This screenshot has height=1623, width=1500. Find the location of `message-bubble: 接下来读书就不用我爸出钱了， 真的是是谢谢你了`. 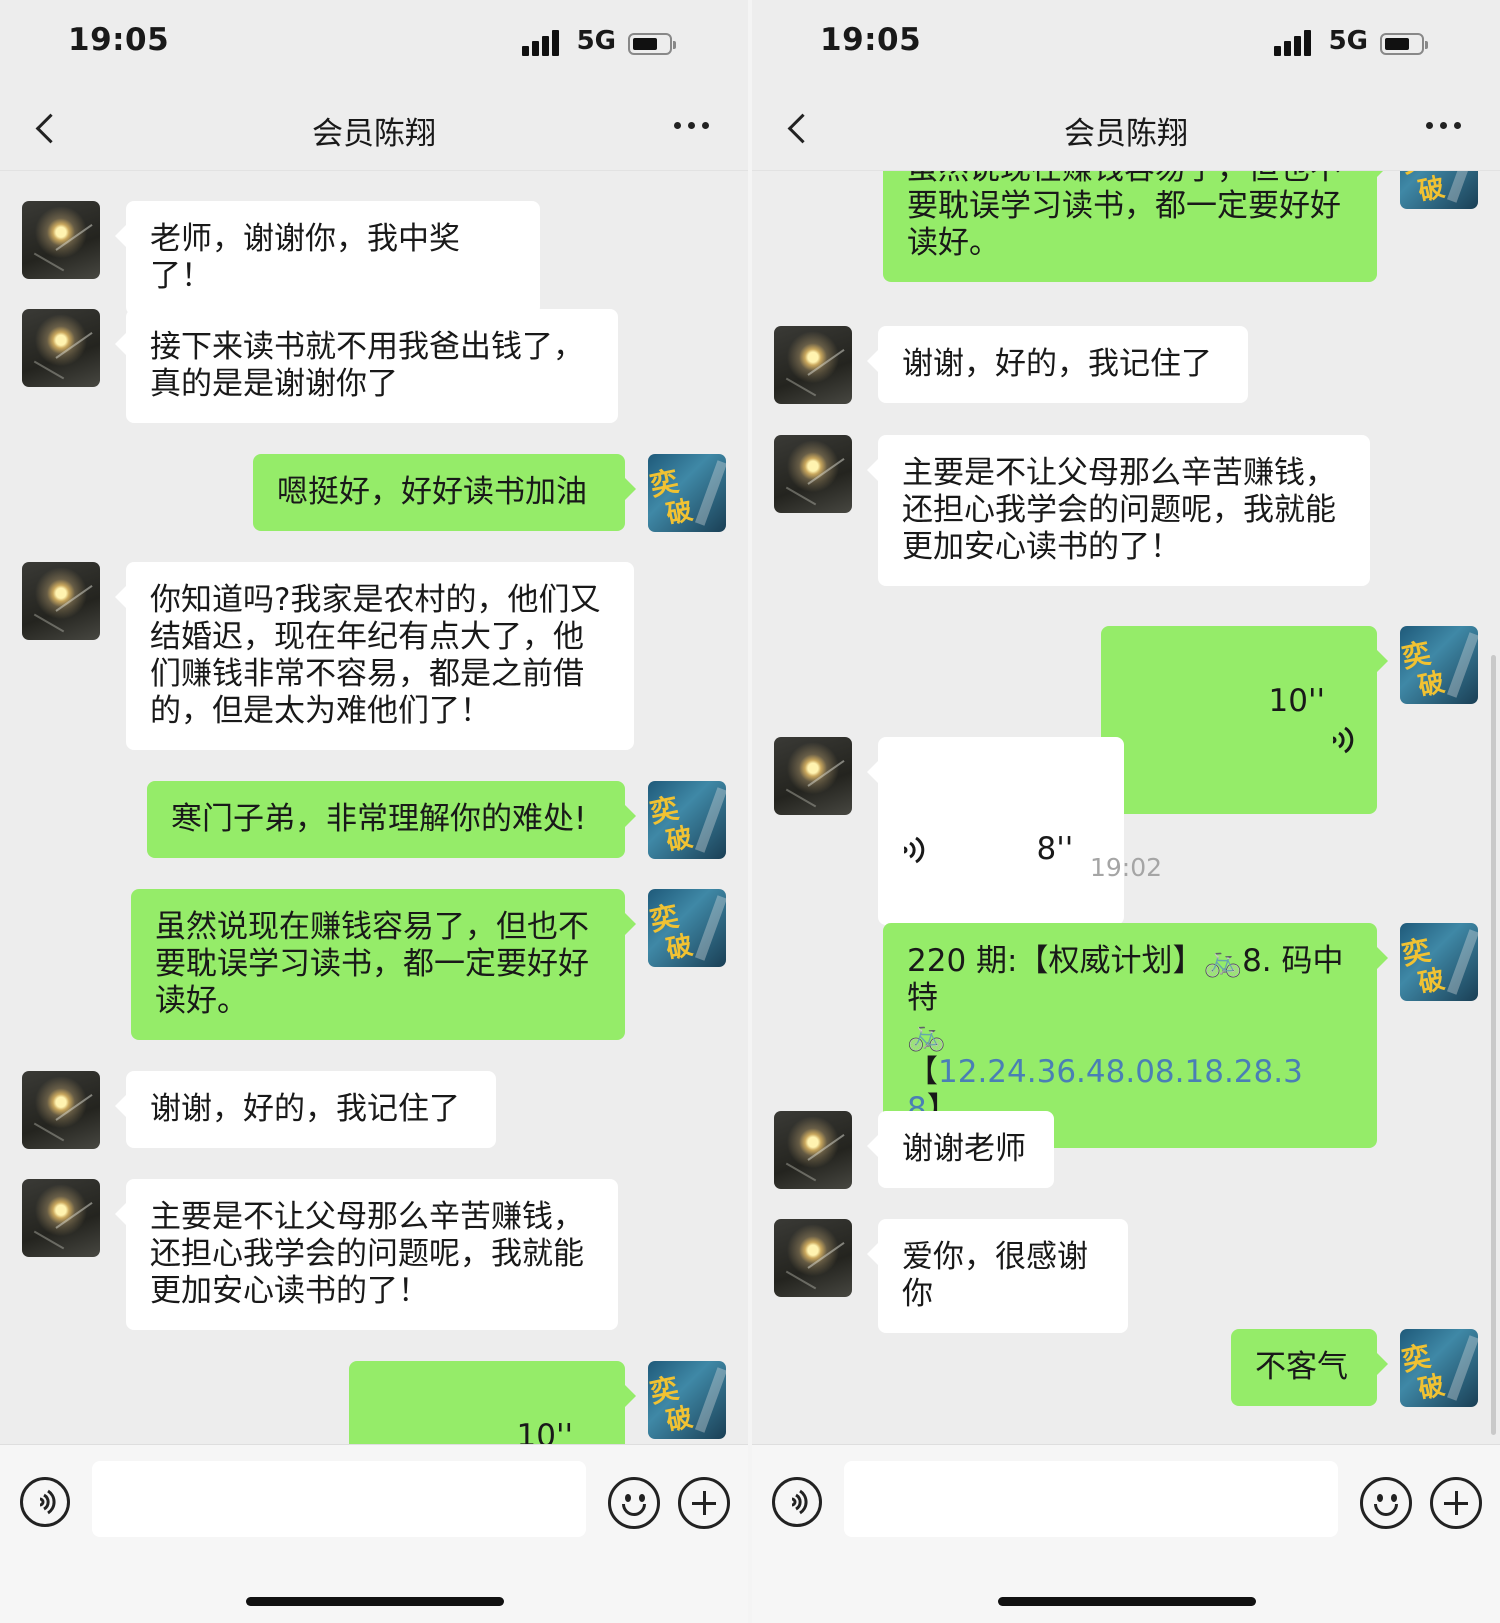

message-bubble: 接下来读书就不用我爸出钱了， 真的是是谢谢你了 is located at coordinates (366, 366).